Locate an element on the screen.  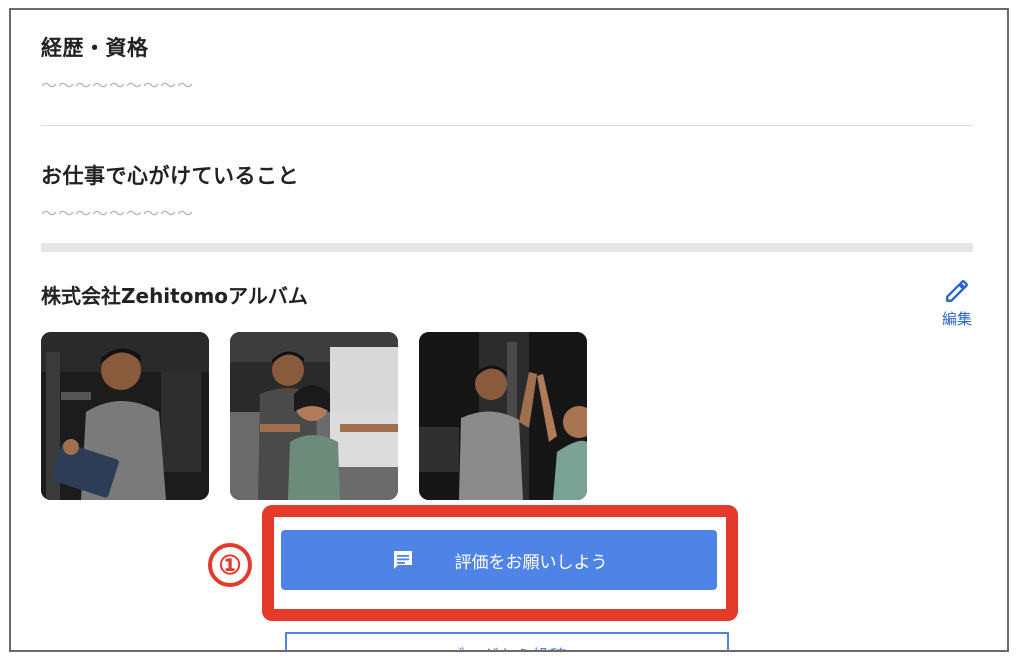
message-icon is located at coordinates (403, 560).